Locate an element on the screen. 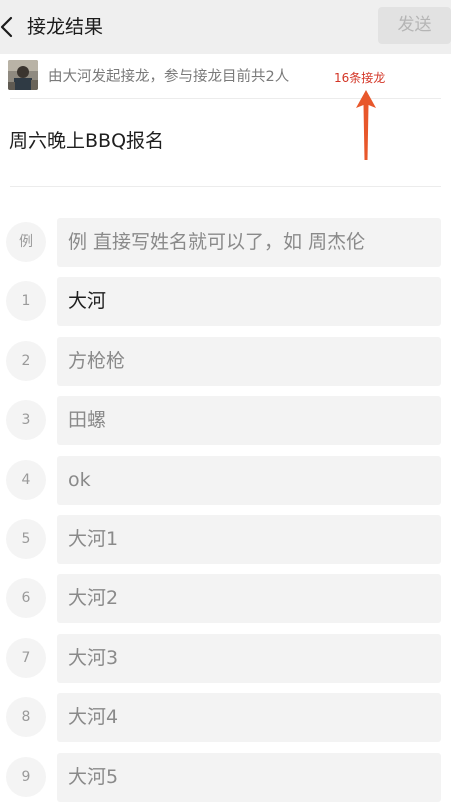 The image size is (451, 802). entry-field: ok is located at coordinates (249, 480).